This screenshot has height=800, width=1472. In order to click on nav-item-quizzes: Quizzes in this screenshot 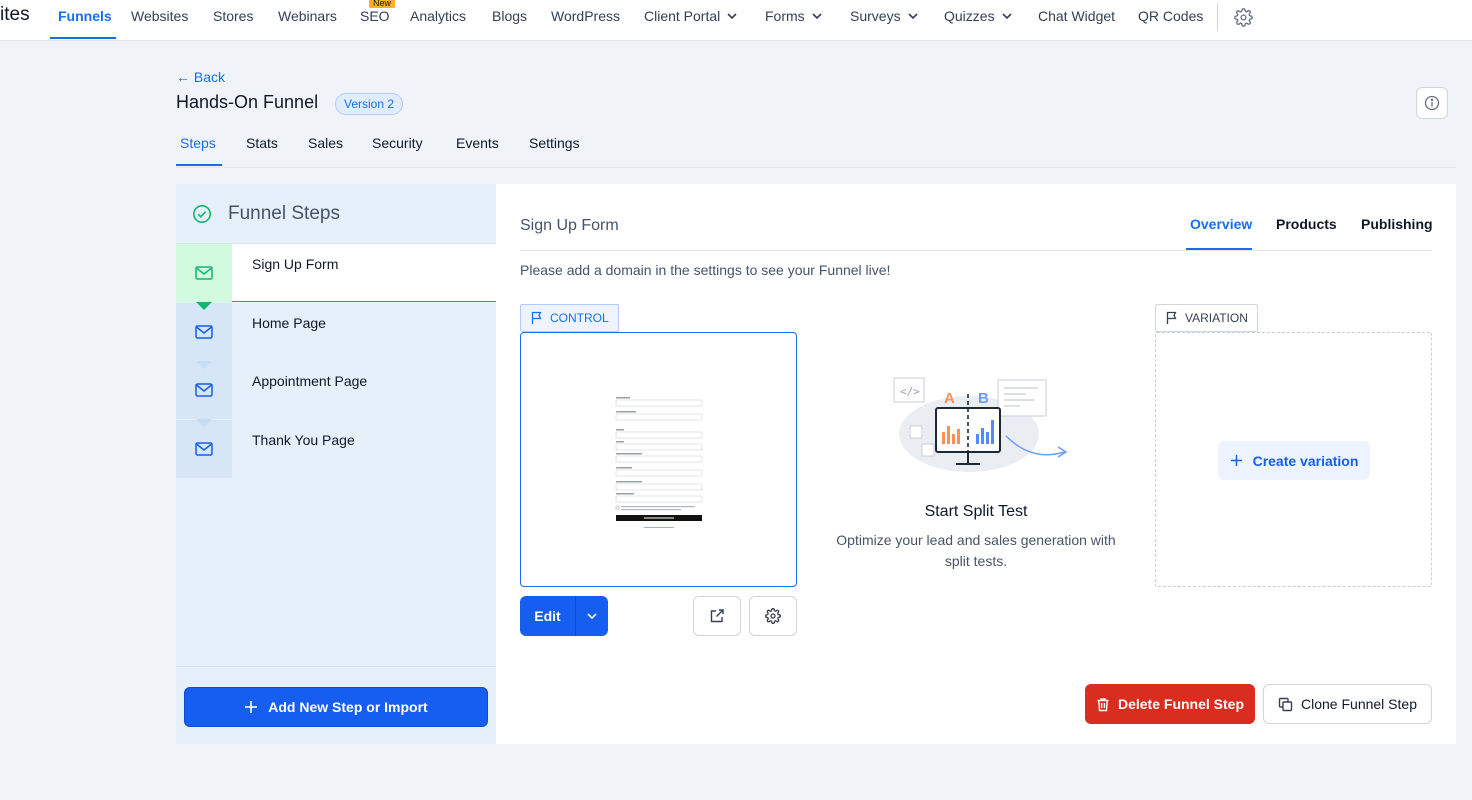, I will do `click(978, 16)`.